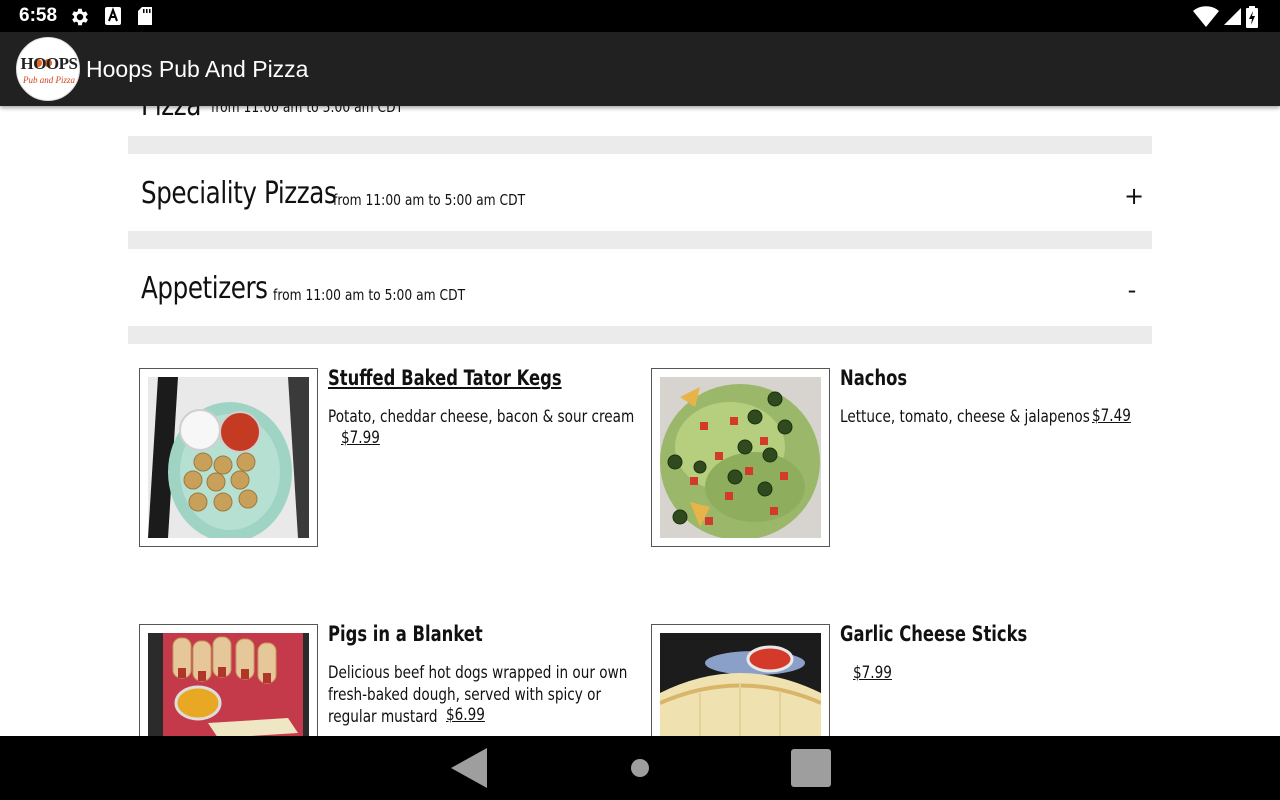 This screenshot has height=800, width=1280. What do you see at coordinates (113, 16) in the screenshot?
I see `font-a-icon` at bounding box center [113, 16].